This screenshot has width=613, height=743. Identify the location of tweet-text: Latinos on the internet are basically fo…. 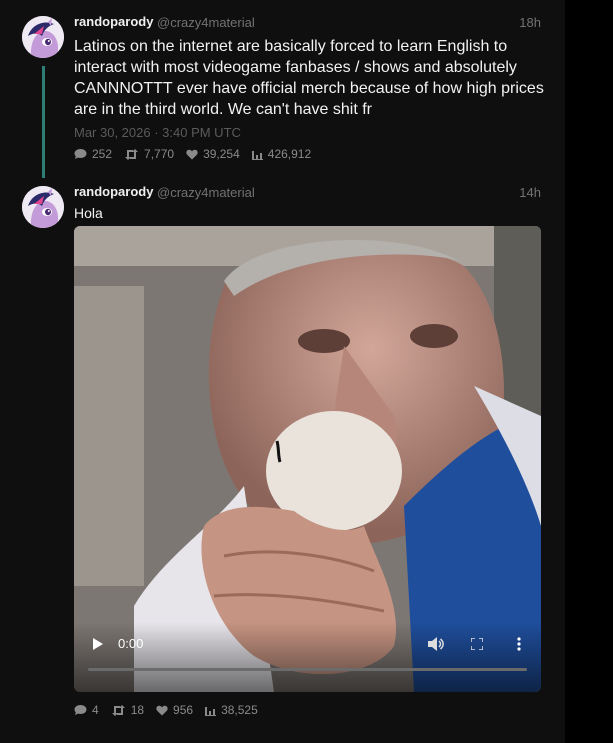
(309, 78).